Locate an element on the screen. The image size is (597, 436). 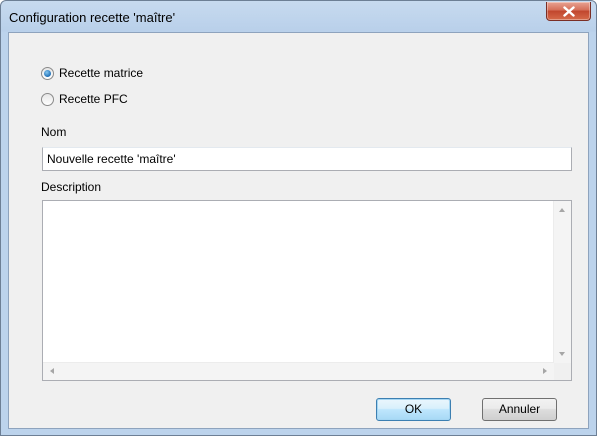
window-title: Configuration recette 'maître' is located at coordinates (92, 17).